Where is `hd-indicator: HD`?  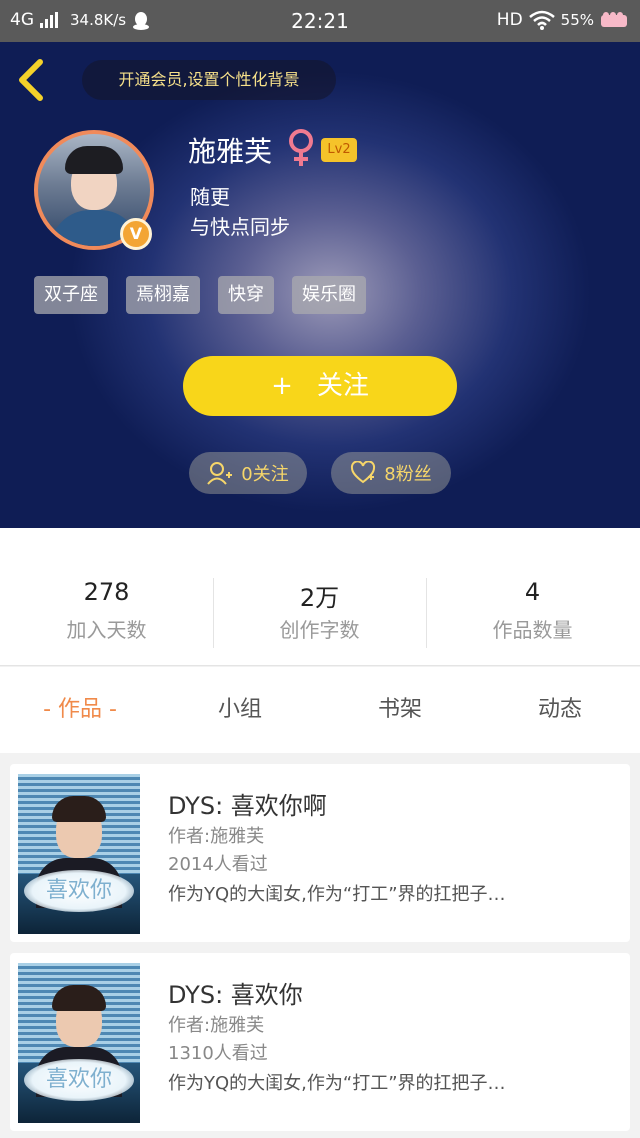
hd-indicator: HD is located at coordinates (509, 20).